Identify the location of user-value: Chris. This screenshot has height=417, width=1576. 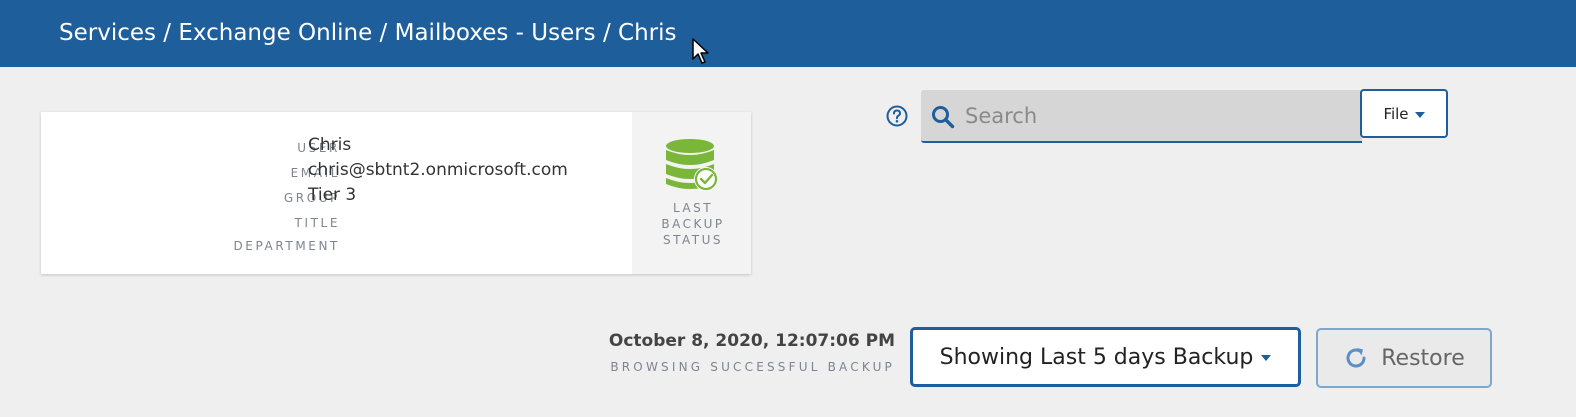
(330, 145).